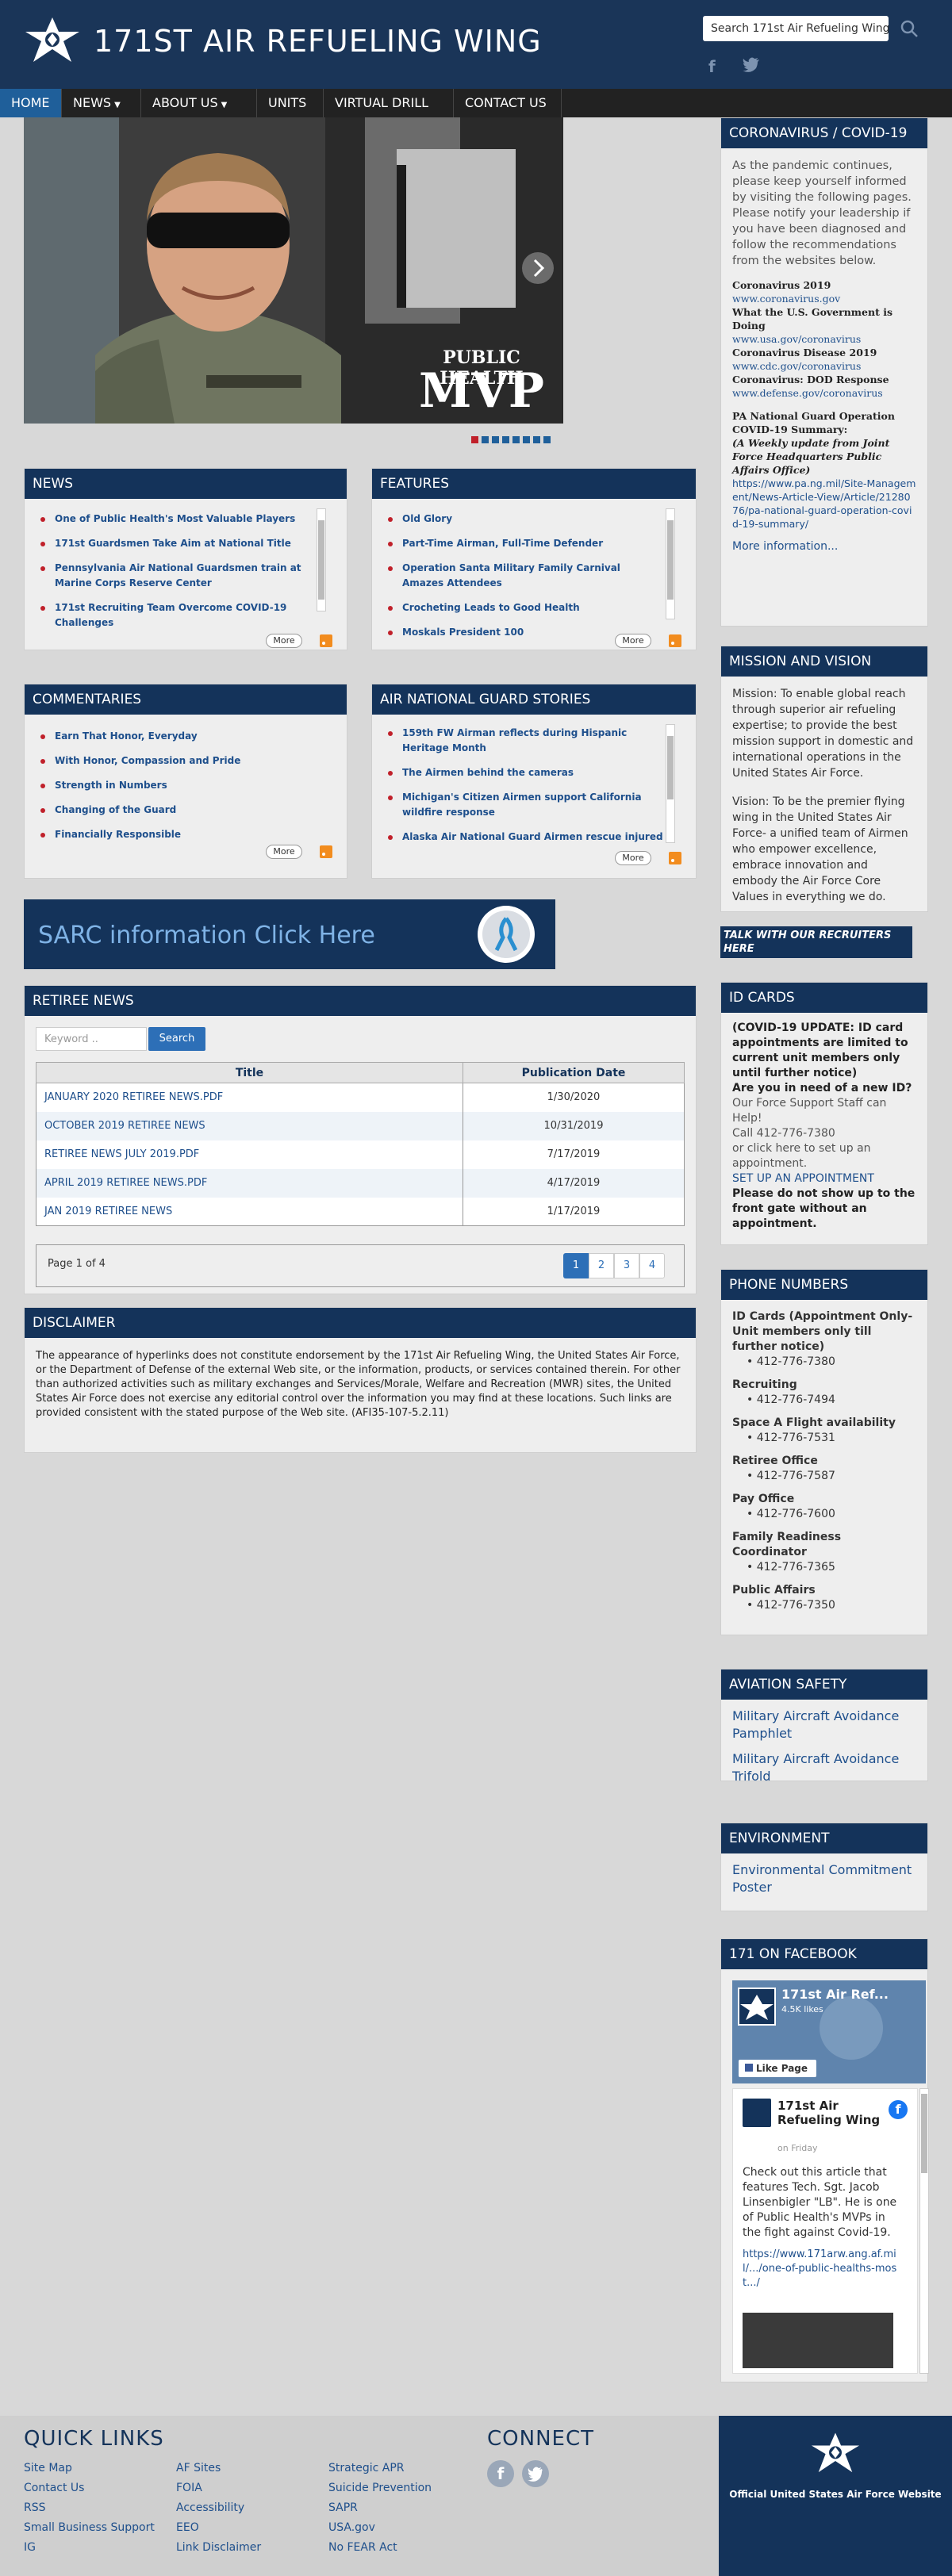  What do you see at coordinates (199, 103) in the screenshot?
I see `nav-about-us: ABOUT US ▼` at bounding box center [199, 103].